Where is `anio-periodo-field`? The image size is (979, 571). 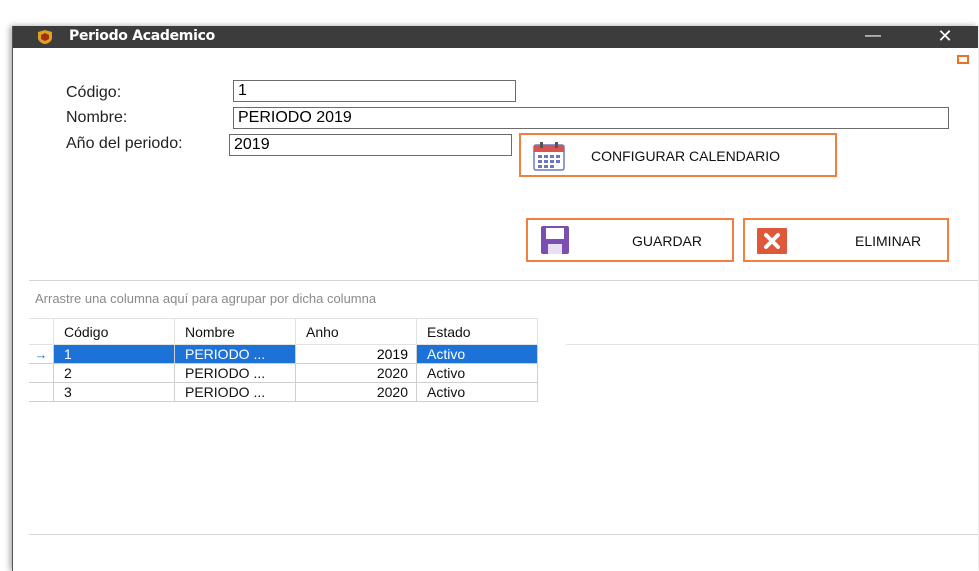
anio-periodo-field is located at coordinates (370, 145).